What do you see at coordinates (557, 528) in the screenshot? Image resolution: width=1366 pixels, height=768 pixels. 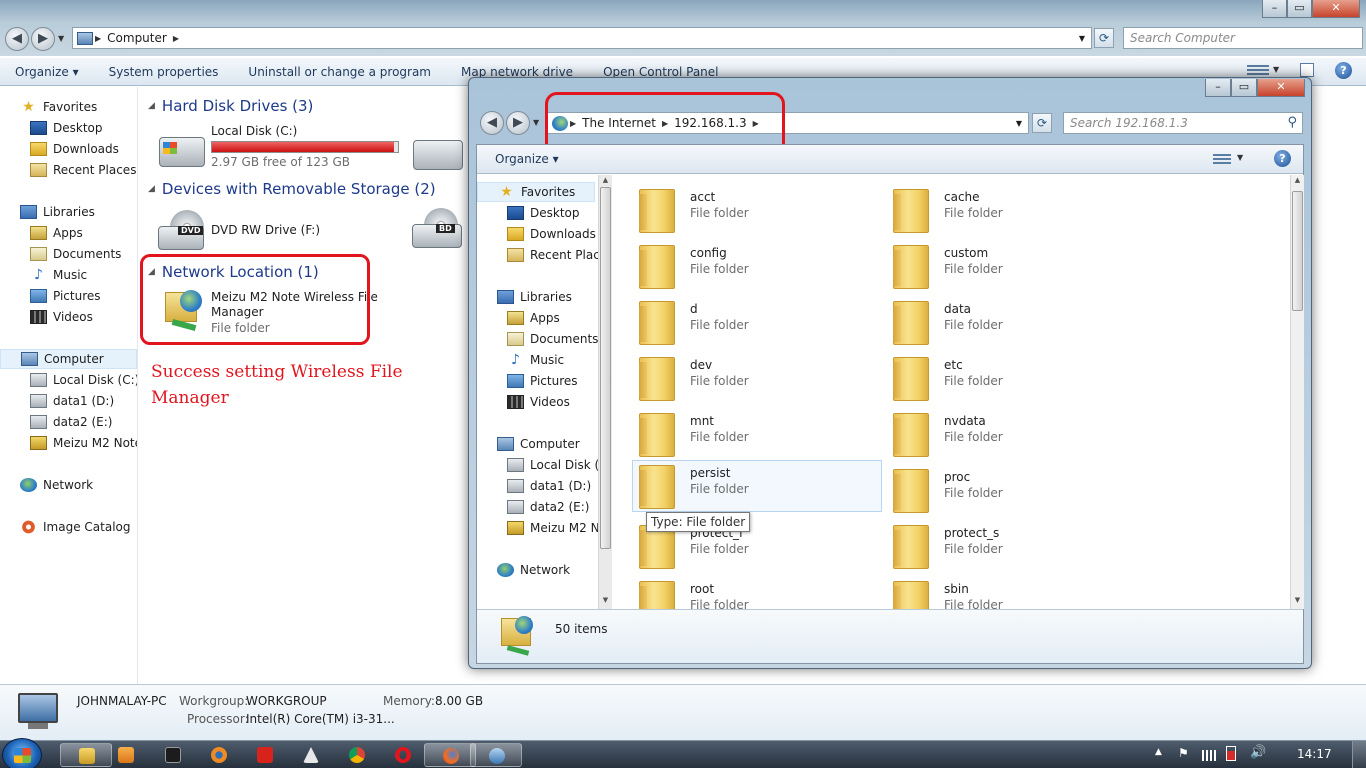 I see `nav-meizu: Meizu M2 No` at bounding box center [557, 528].